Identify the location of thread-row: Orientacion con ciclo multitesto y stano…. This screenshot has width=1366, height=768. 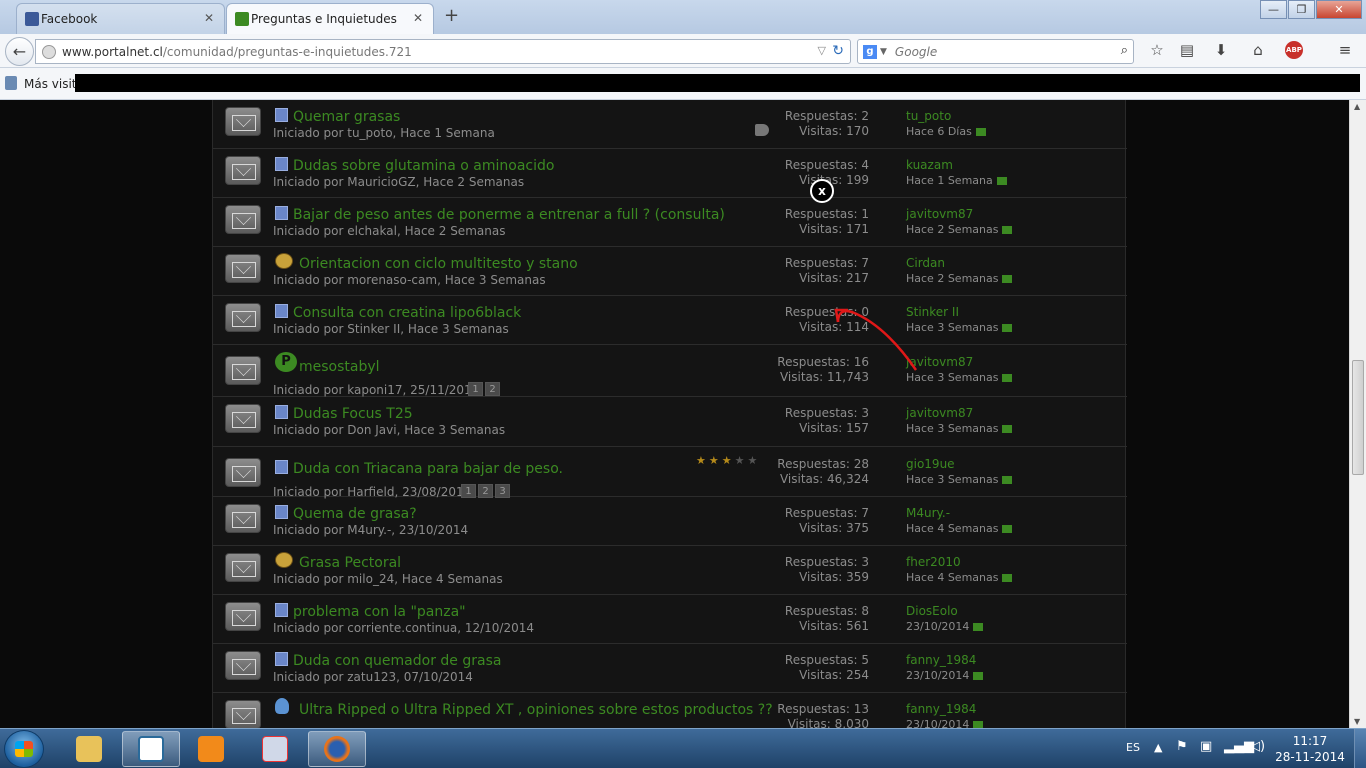
(670, 271).